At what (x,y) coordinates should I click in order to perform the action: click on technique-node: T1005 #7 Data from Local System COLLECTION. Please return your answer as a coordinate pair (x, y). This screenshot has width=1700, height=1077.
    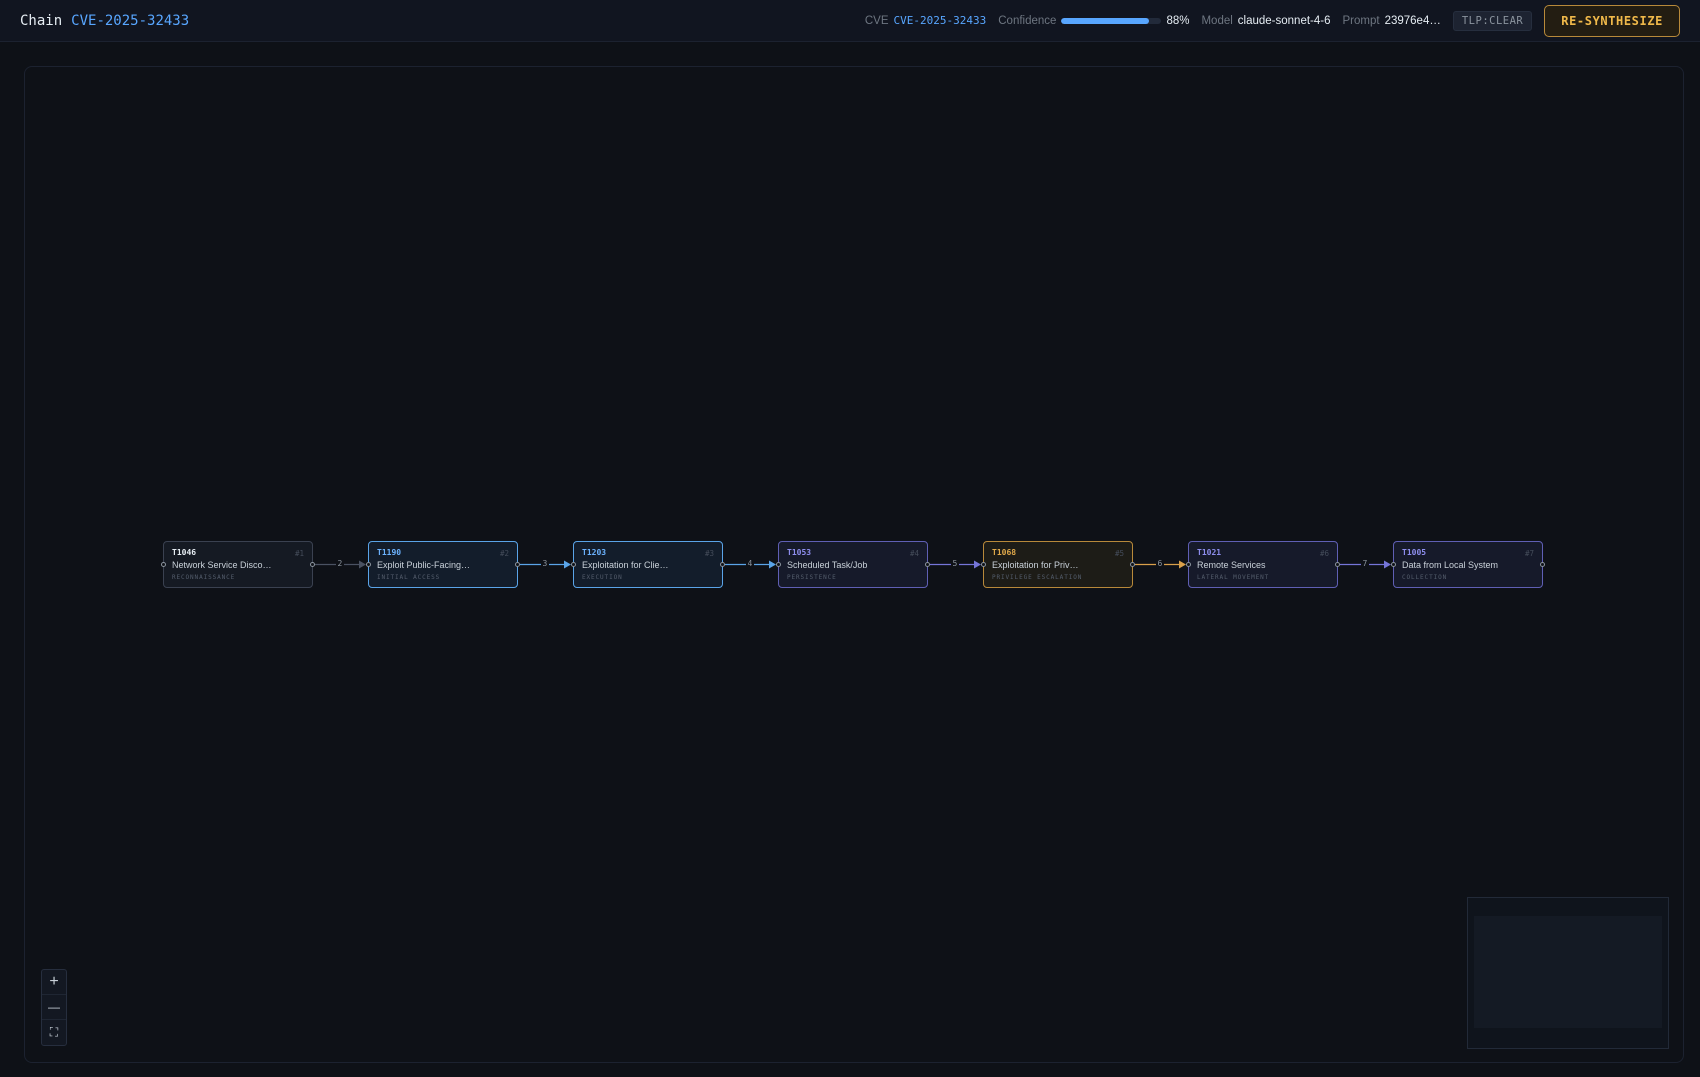
    Looking at the image, I should click on (1468, 564).